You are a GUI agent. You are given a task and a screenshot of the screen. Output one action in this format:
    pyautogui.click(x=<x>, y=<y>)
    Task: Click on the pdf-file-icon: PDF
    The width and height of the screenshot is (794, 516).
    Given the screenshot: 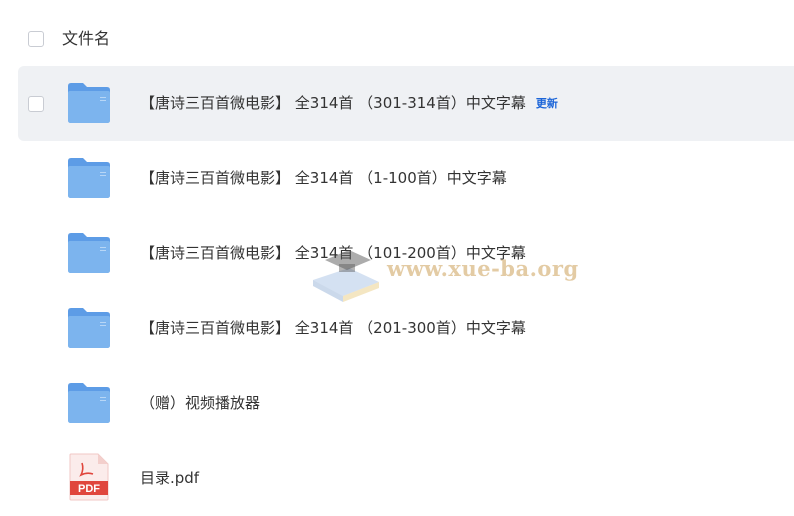 What is the action you would take?
    pyautogui.click(x=89, y=477)
    